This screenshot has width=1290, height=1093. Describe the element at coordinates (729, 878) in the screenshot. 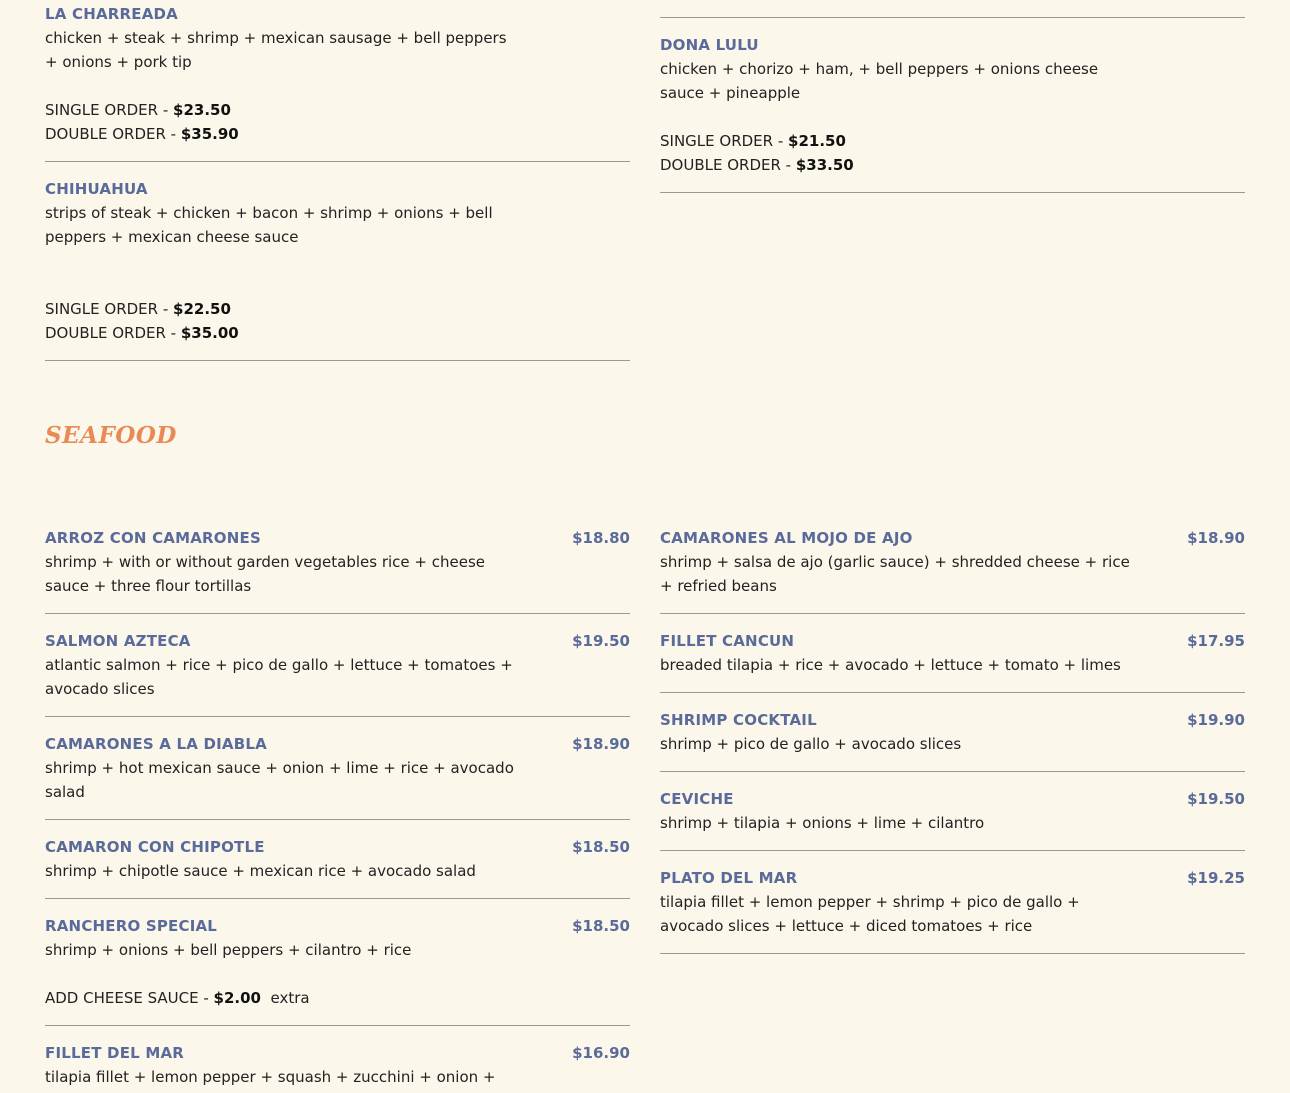

I see `item-name: PLATO DEL MAR` at that location.